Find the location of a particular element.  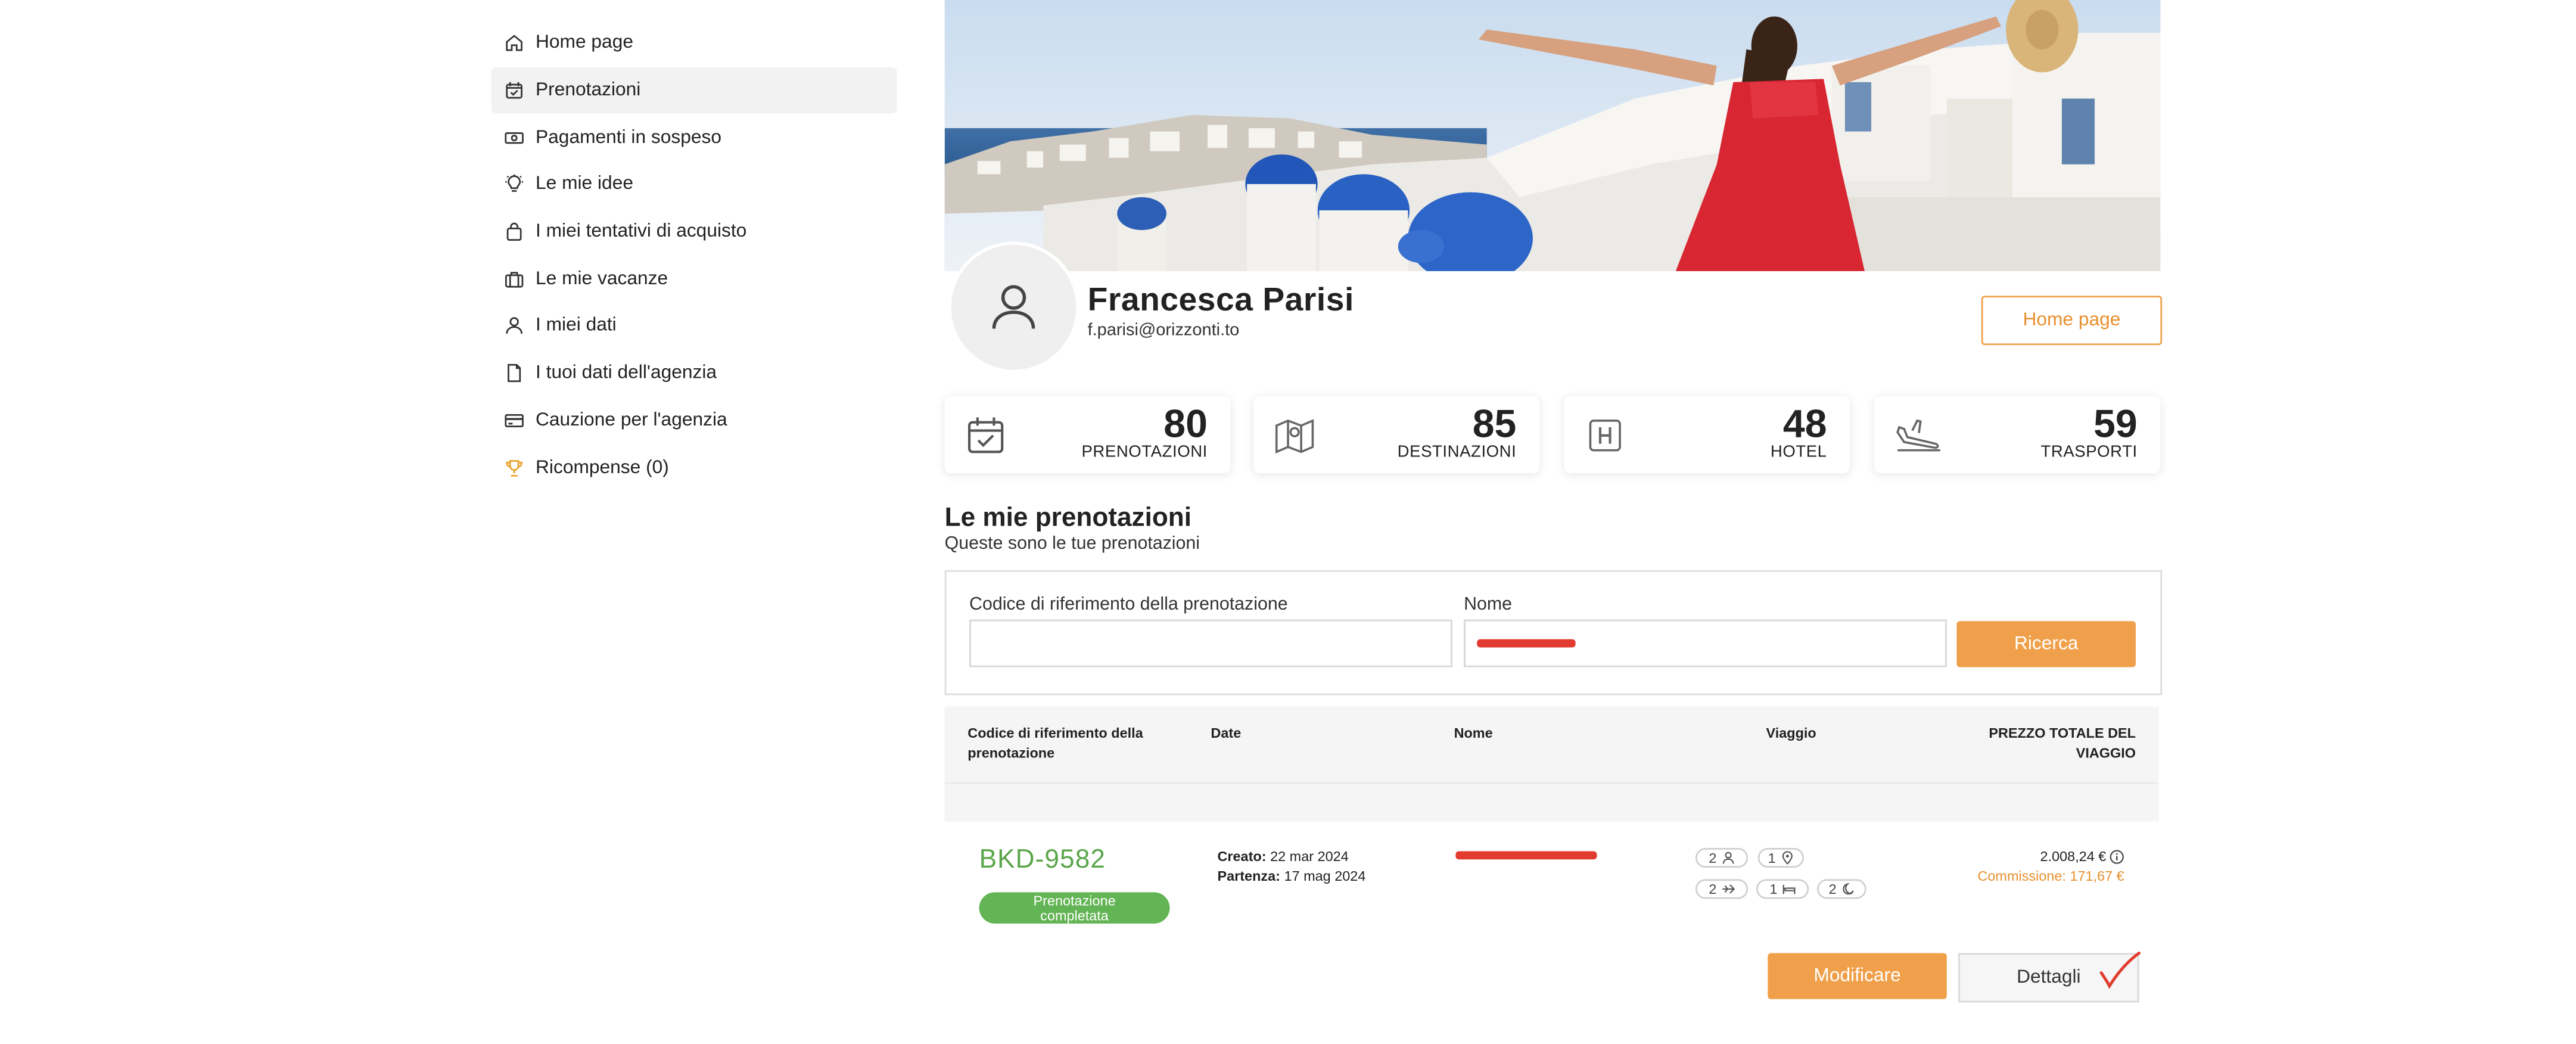

sidebar-item-vacations: Le mie vacanze is located at coordinates (694, 279).